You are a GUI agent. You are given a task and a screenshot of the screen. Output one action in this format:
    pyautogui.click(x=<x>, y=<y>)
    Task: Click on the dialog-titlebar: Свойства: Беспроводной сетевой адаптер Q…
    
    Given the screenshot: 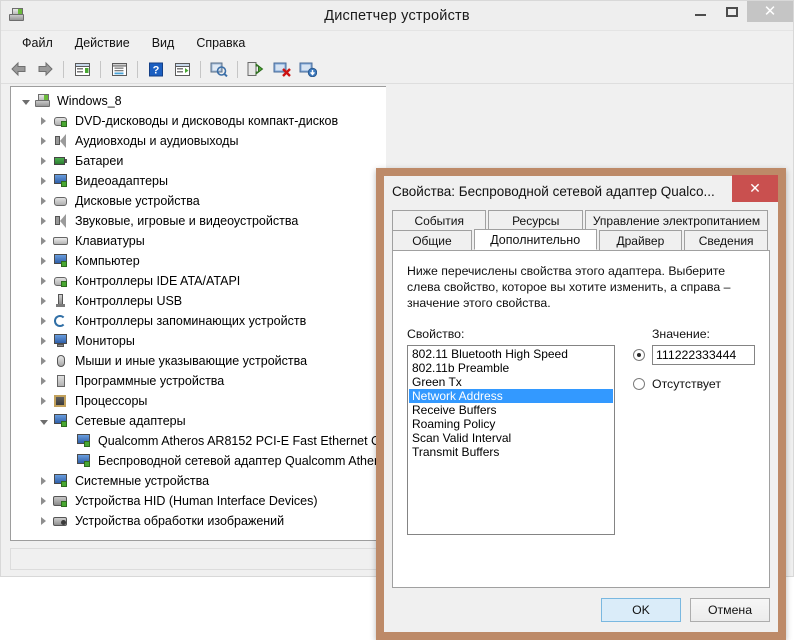 What is the action you would take?
    pyautogui.click(x=581, y=190)
    